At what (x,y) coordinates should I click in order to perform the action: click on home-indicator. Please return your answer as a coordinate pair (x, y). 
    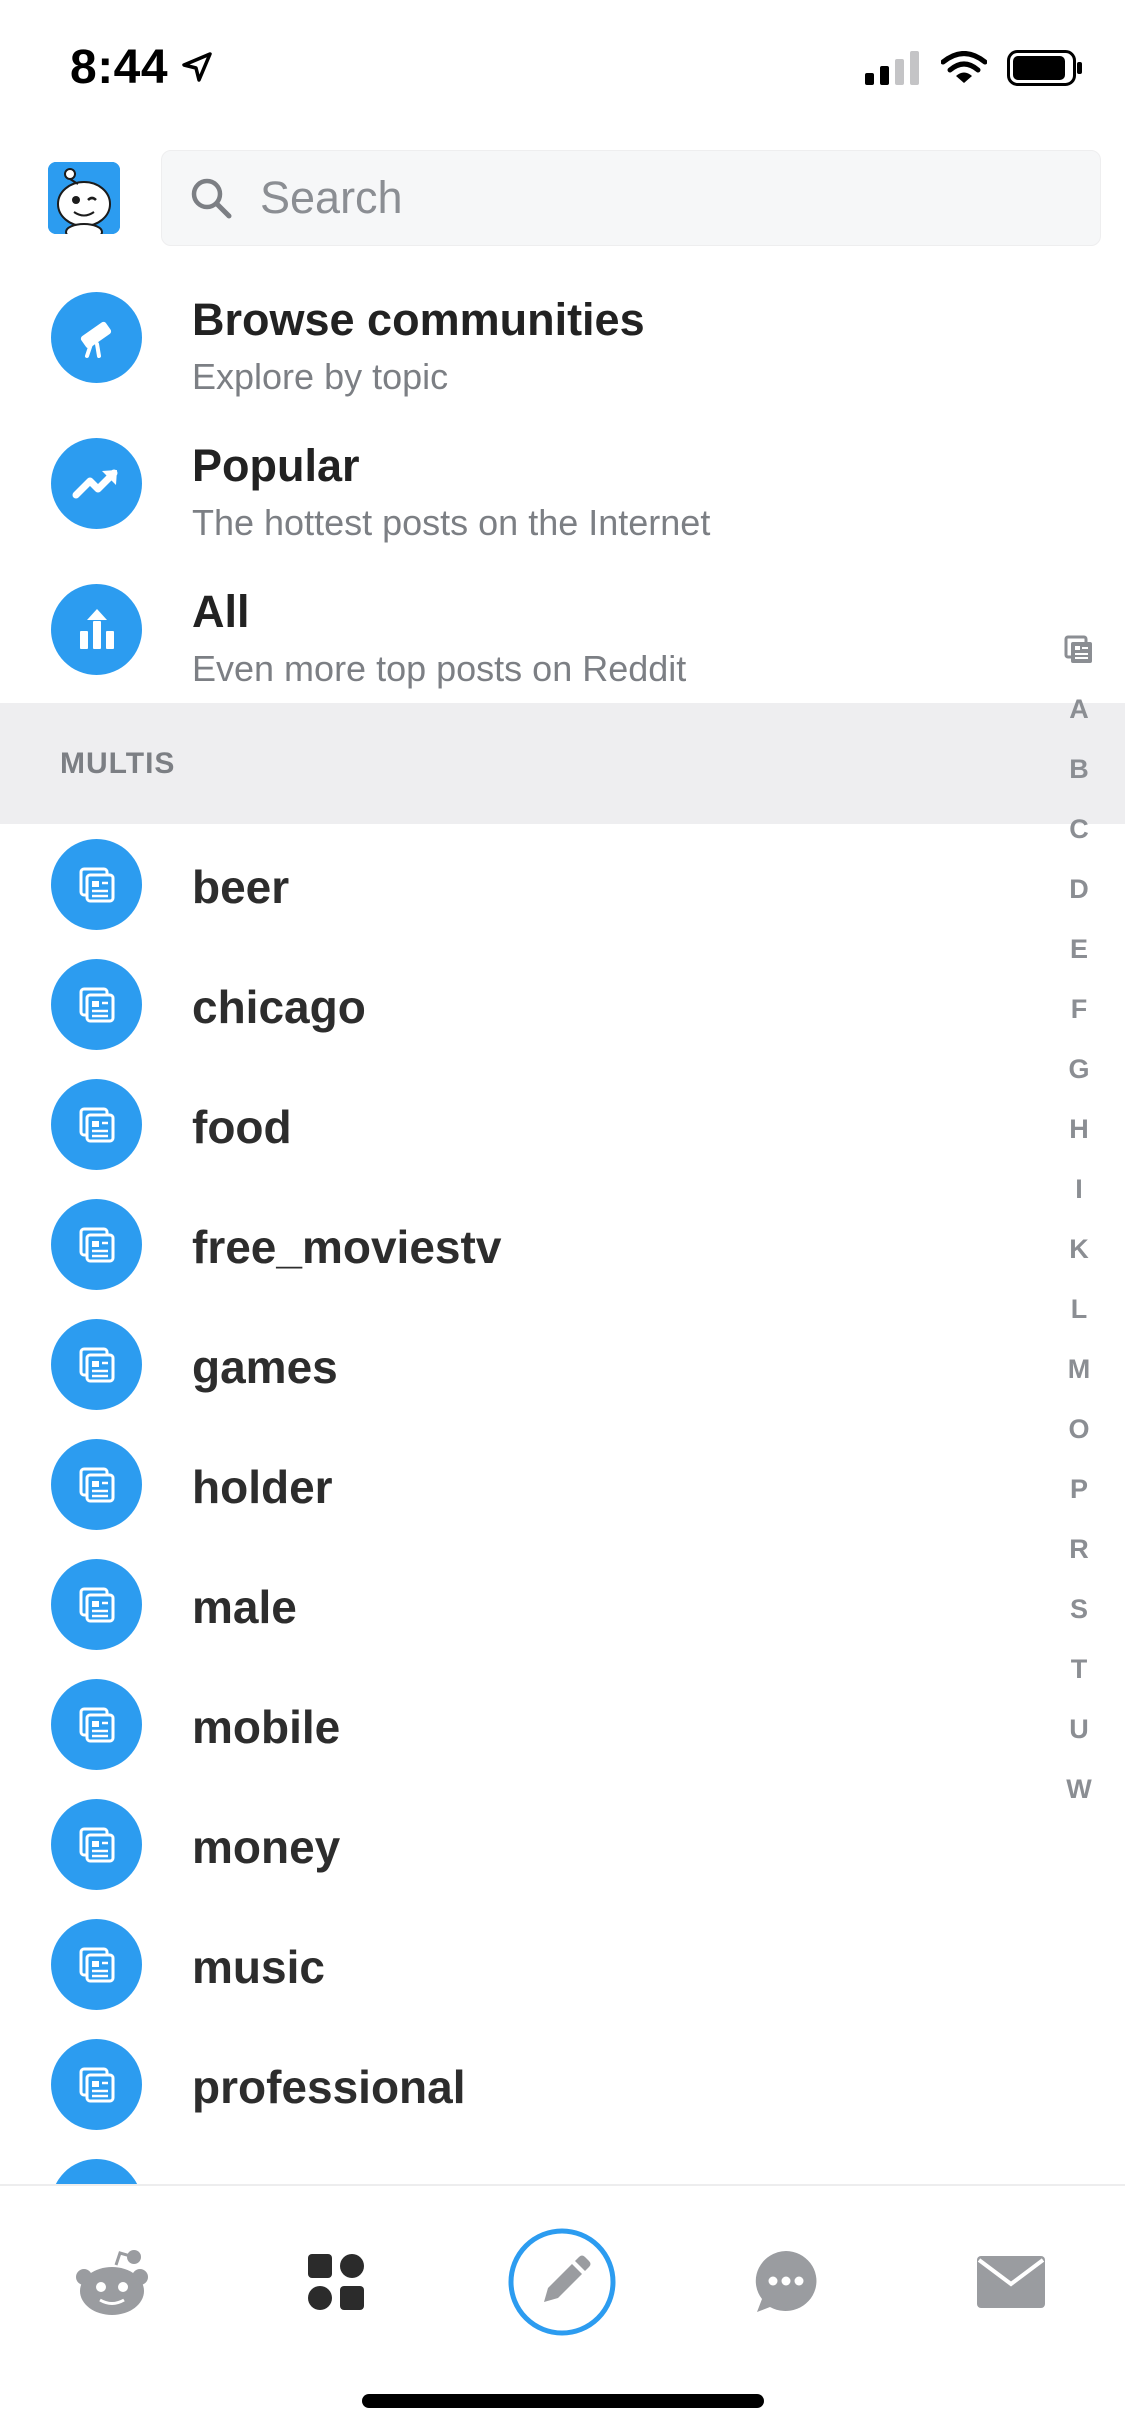
    Looking at the image, I should click on (563, 2401).